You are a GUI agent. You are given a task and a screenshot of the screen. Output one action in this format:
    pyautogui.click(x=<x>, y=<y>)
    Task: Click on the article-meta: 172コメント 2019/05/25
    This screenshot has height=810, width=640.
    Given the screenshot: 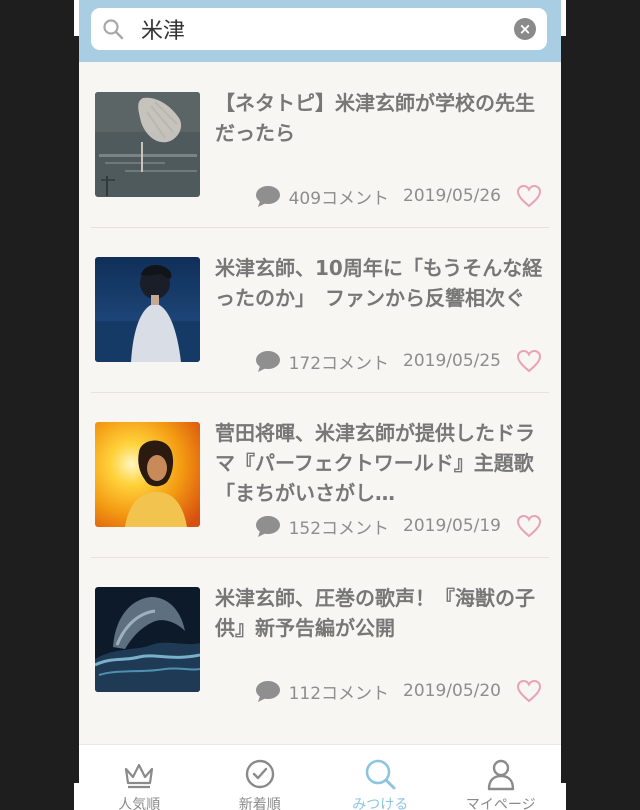 What is the action you would take?
    pyautogui.click(x=378, y=361)
    